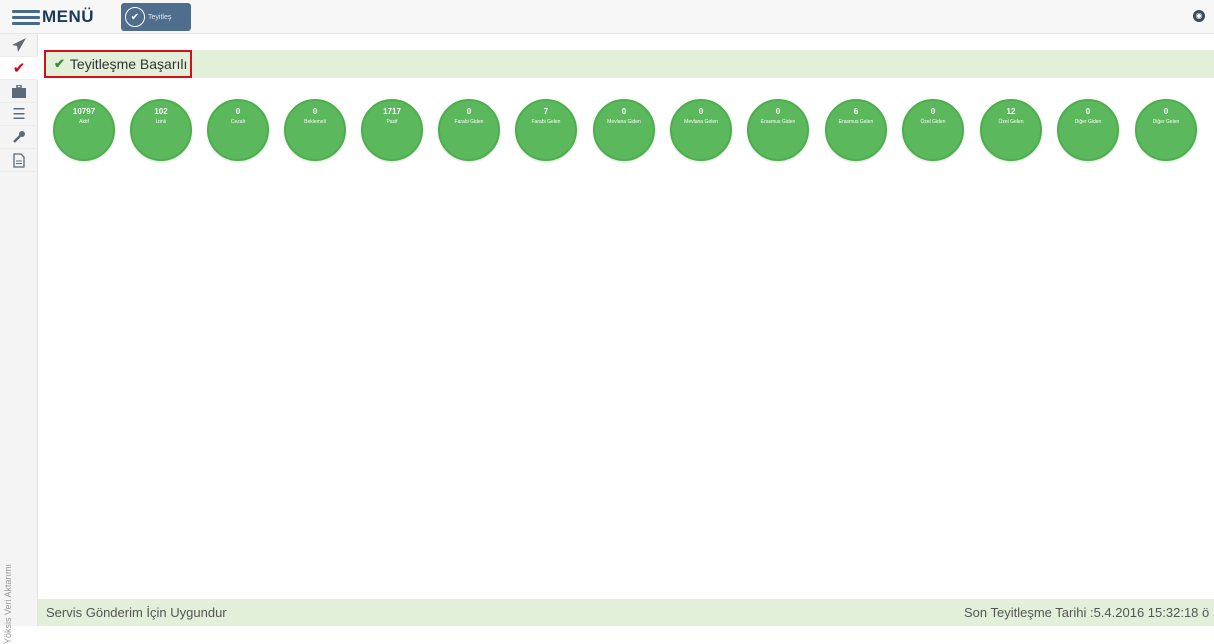 This screenshot has width=1214, height=644. Describe the element at coordinates (392, 122) in the screenshot. I see `stat-label: Pasif` at that location.